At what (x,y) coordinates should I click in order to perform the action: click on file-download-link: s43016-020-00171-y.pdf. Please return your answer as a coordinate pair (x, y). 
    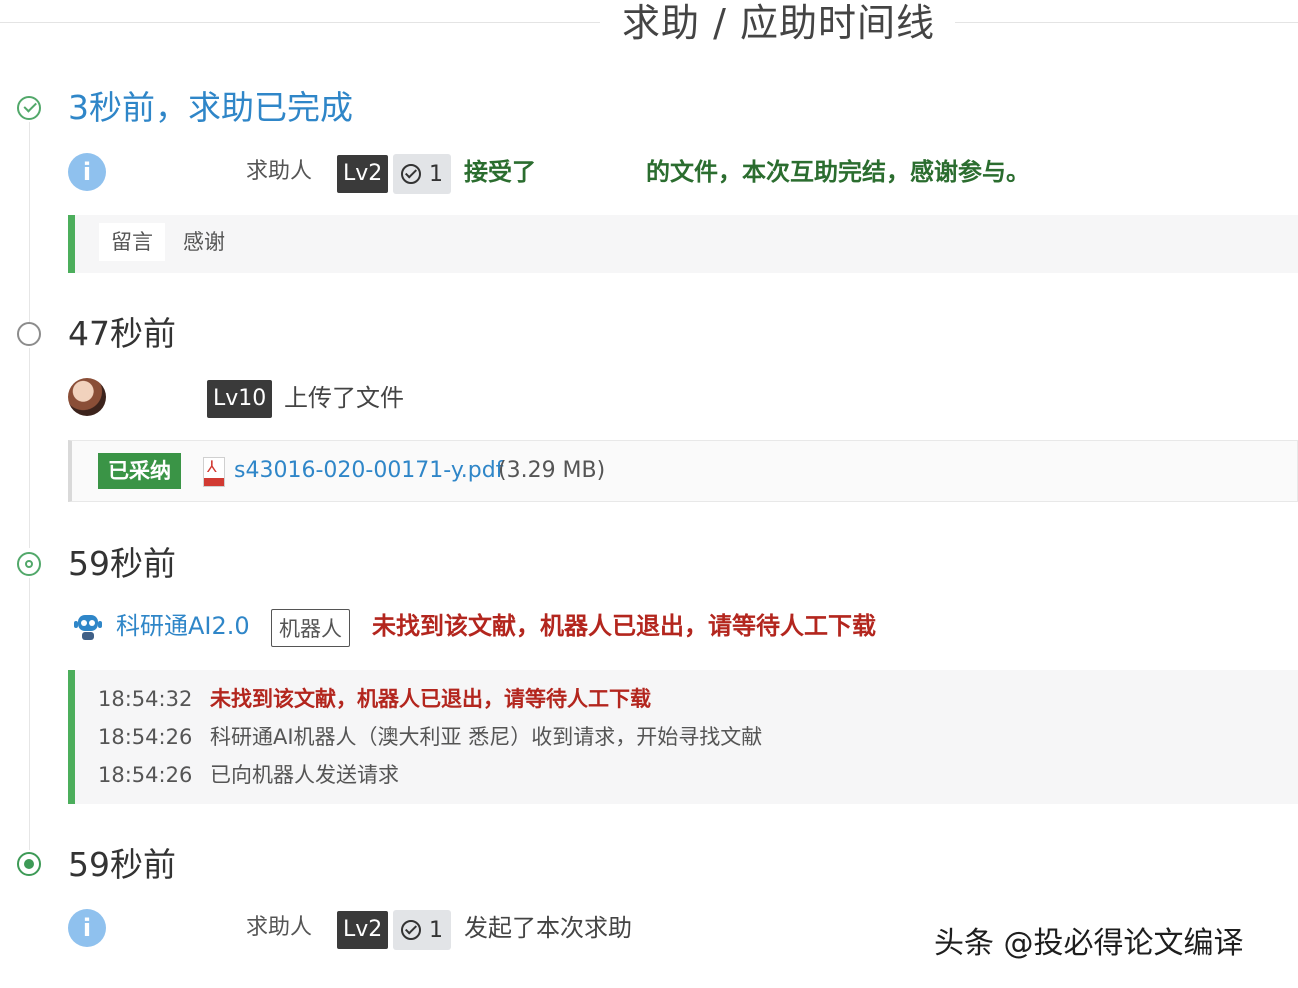
    Looking at the image, I should click on (368, 471).